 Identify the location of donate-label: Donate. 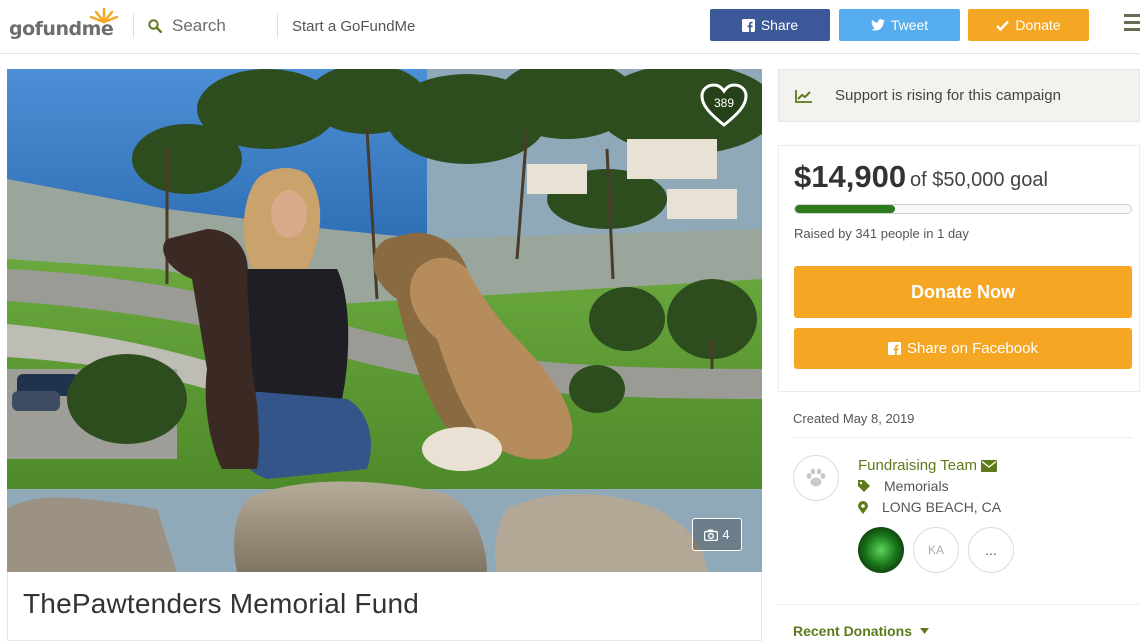
(1038, 25).